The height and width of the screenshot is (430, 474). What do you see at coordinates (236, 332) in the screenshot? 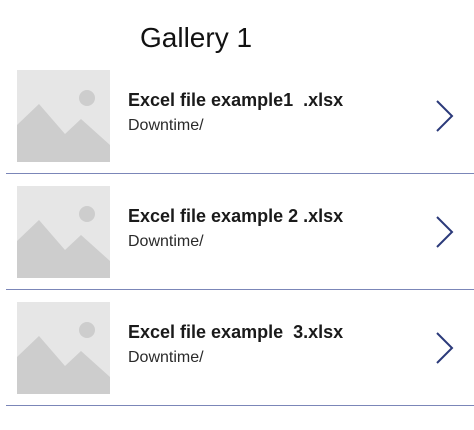
I see `item-title: Excel file example 3.xlsx` at bounding box center [236, 332].